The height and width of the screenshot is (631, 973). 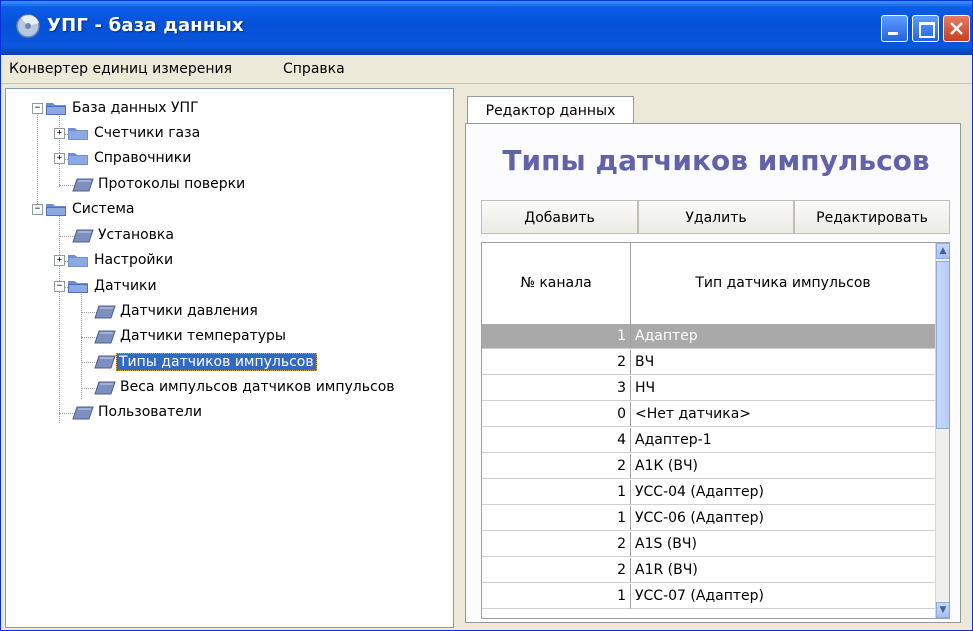 I want to click on maximize-button, so click(x=925, y=28).